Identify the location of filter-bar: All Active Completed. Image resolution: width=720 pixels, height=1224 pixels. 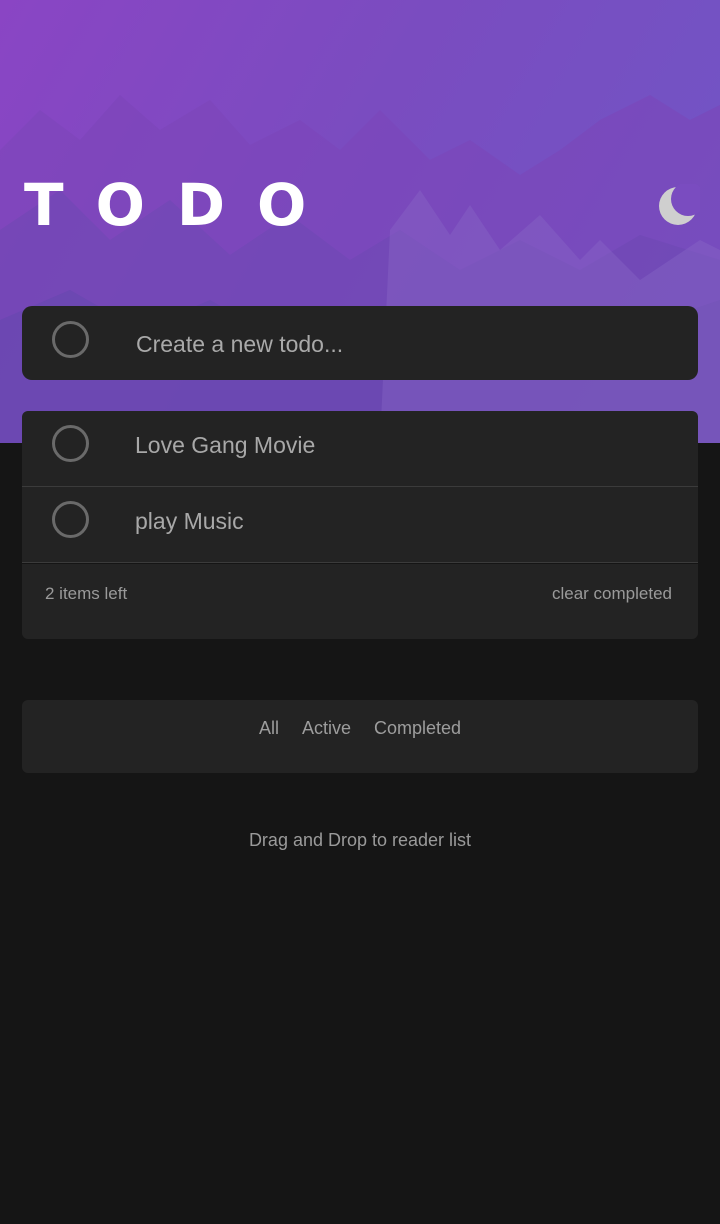
(360, 736).